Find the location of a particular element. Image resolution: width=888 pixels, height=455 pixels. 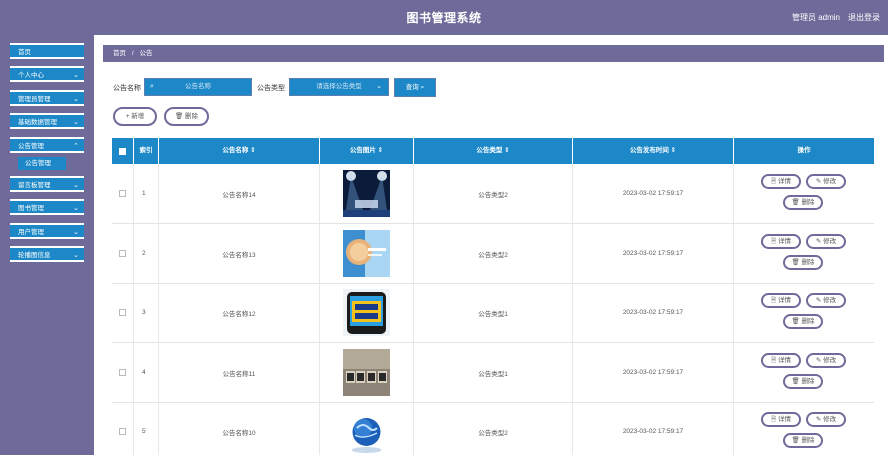

sidebar-subitem-notice-manage: 公告管理 is located at coordinates (42, 163).